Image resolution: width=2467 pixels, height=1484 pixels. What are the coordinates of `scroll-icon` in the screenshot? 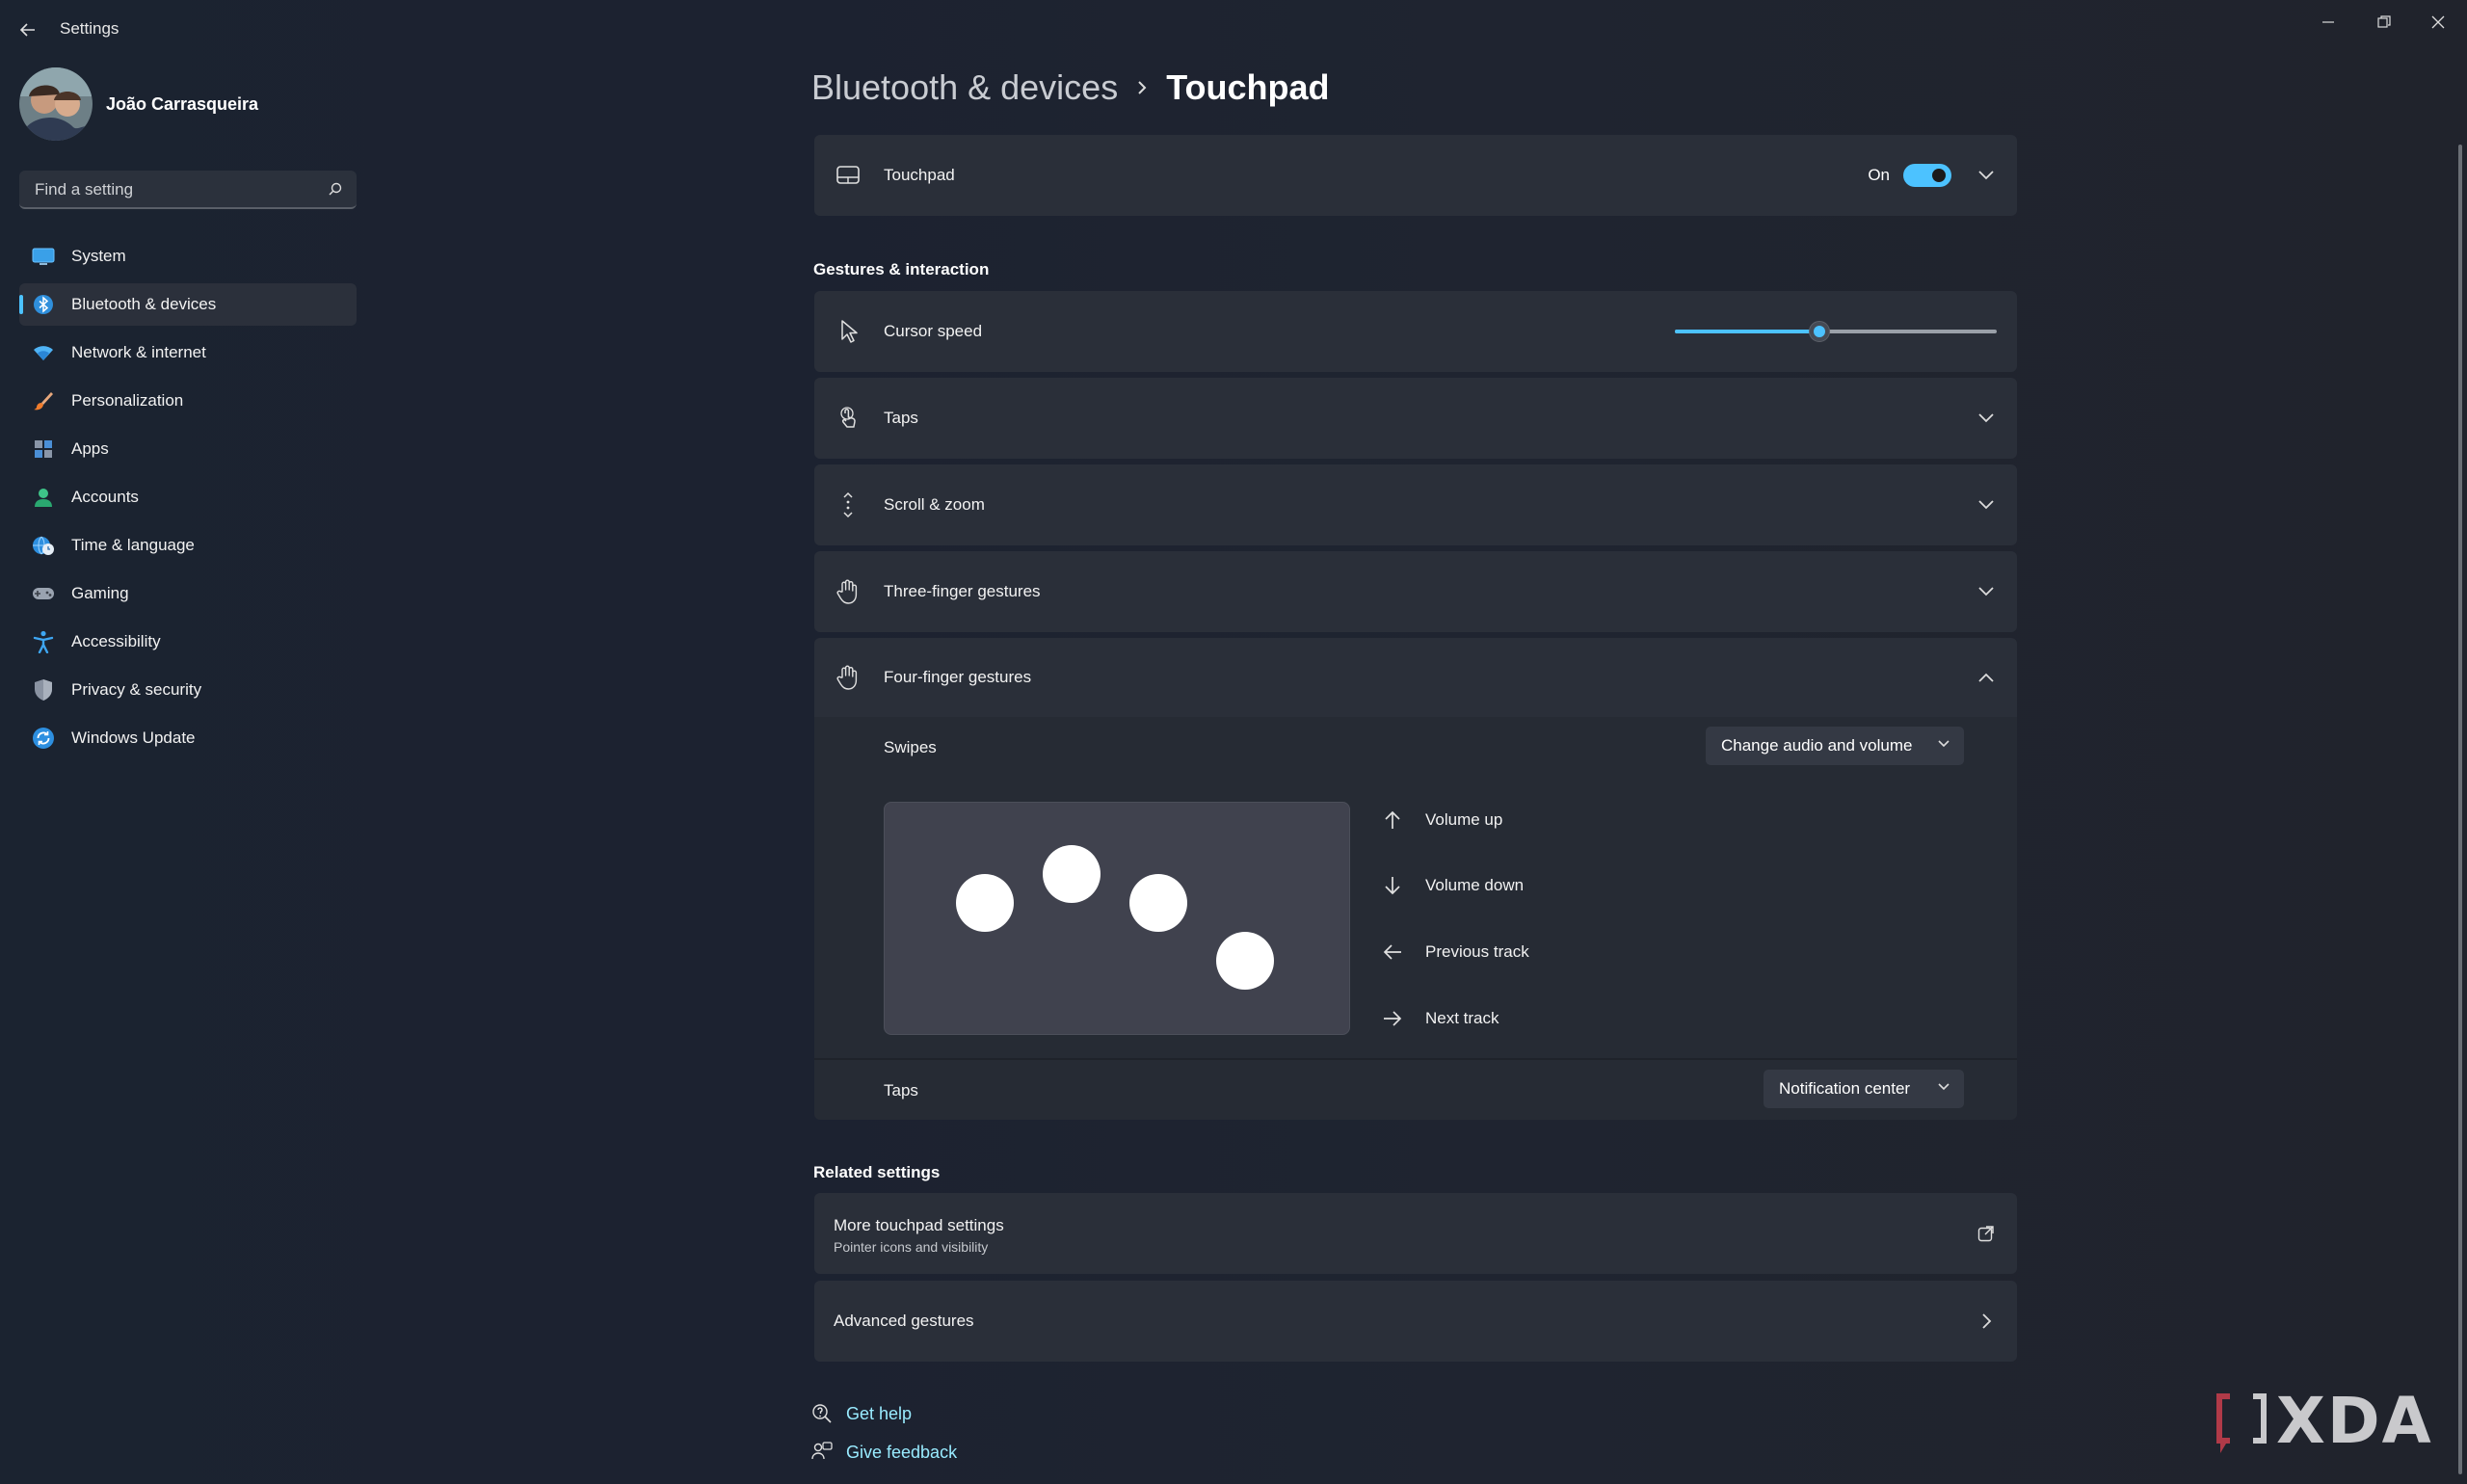 It's located at (848, 504).